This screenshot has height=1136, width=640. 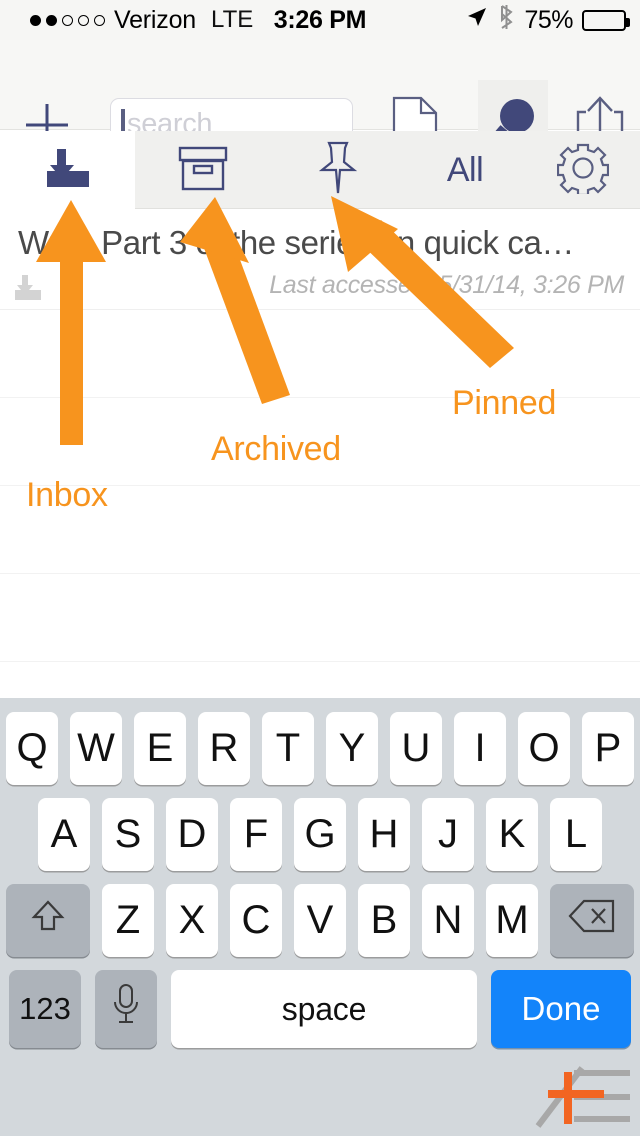 What do you see at coordinates (155, 19) in the screenshot?
I see `carrier-name: Verizon` at bounding box center [155, 19].